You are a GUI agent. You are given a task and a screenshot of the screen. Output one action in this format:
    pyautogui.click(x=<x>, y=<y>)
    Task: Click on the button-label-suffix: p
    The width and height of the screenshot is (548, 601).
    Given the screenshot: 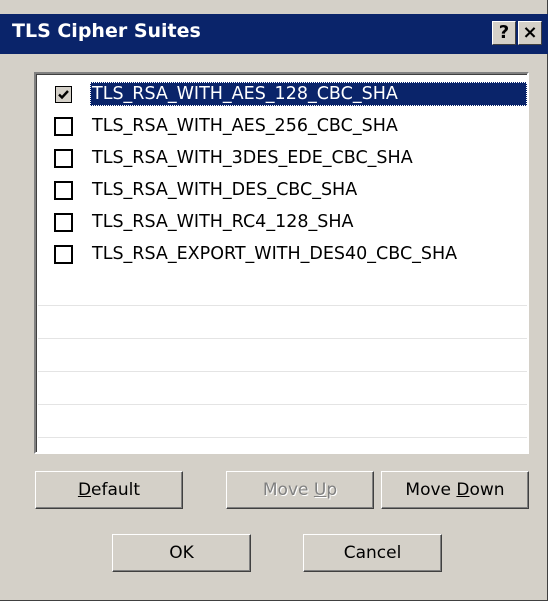 What is the action you would take?
    pyautogui.click(x=332, y=490)
    